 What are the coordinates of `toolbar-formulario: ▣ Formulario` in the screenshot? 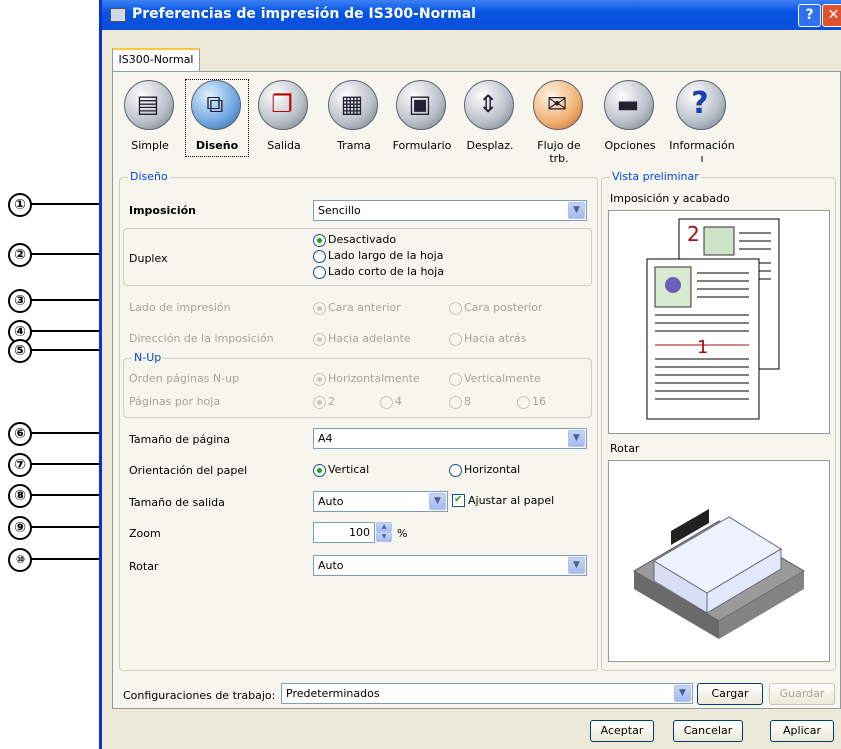 It's located at (422, 118).